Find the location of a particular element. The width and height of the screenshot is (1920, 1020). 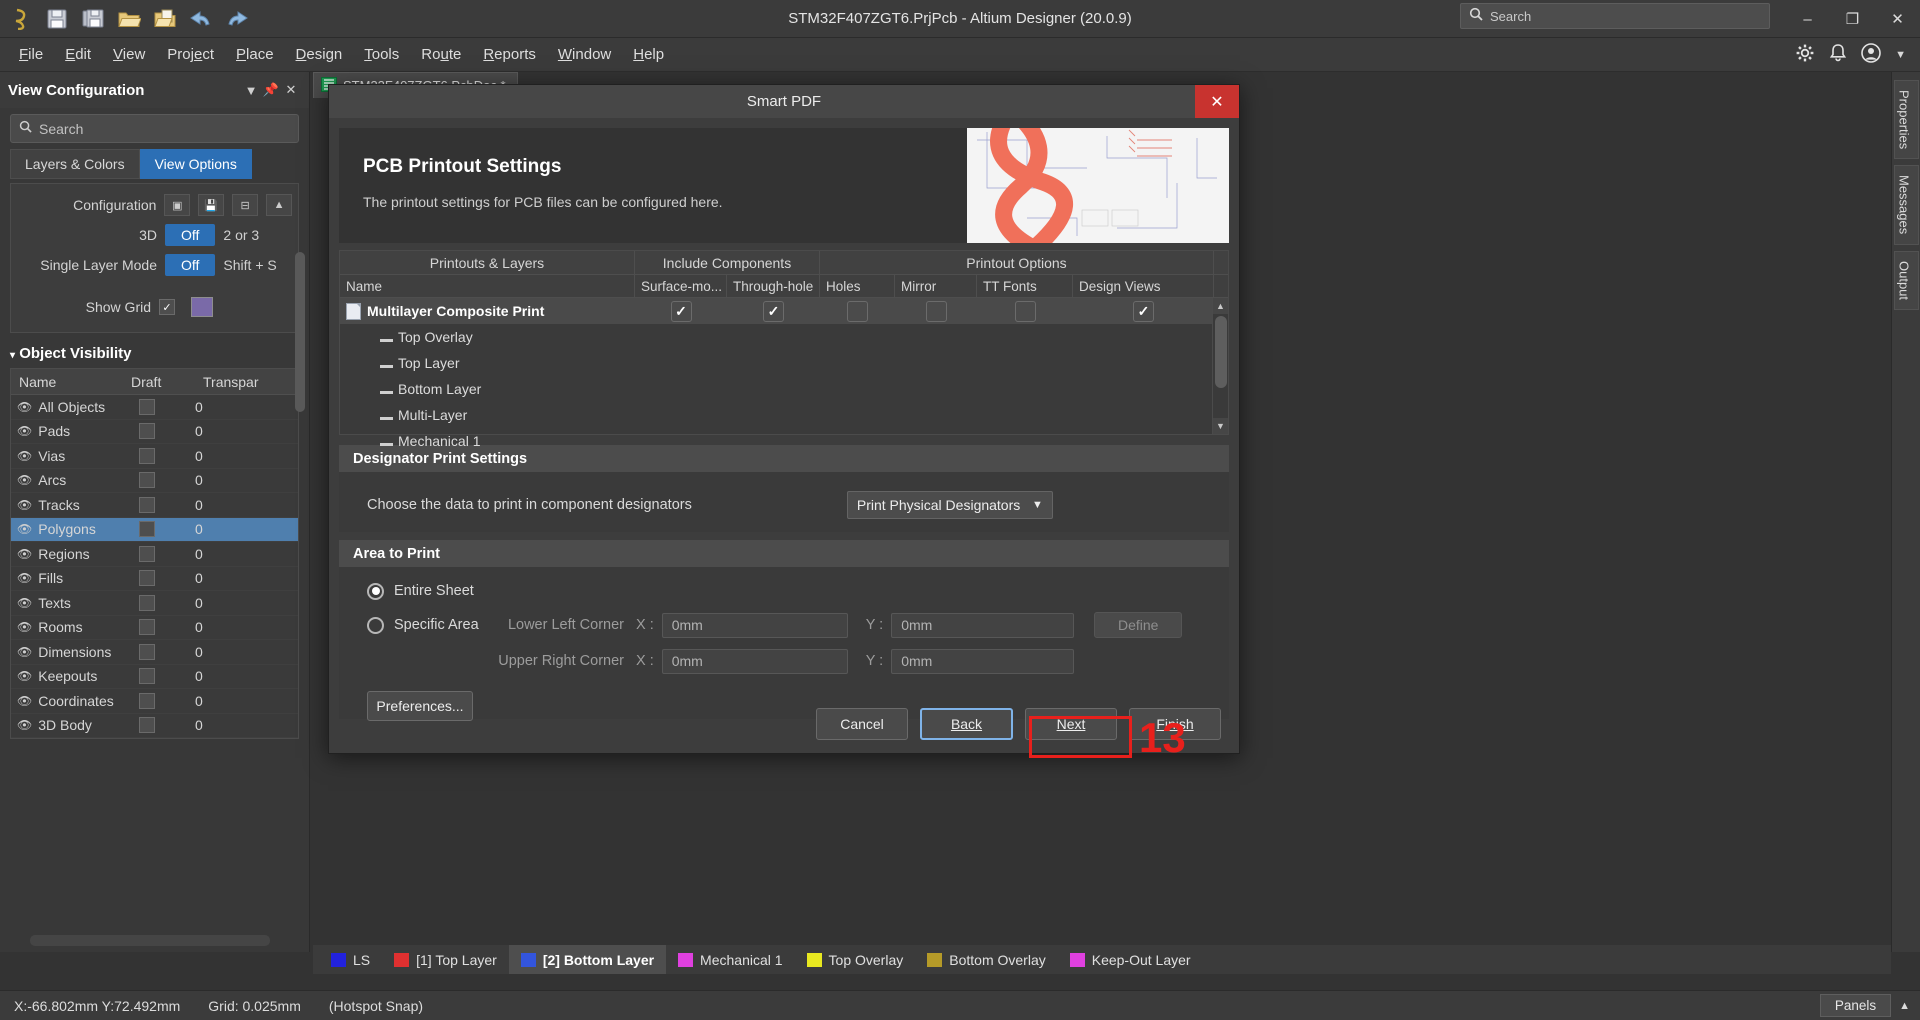

input-lower-left-y: 0mm is located at coordinates (983, 625).